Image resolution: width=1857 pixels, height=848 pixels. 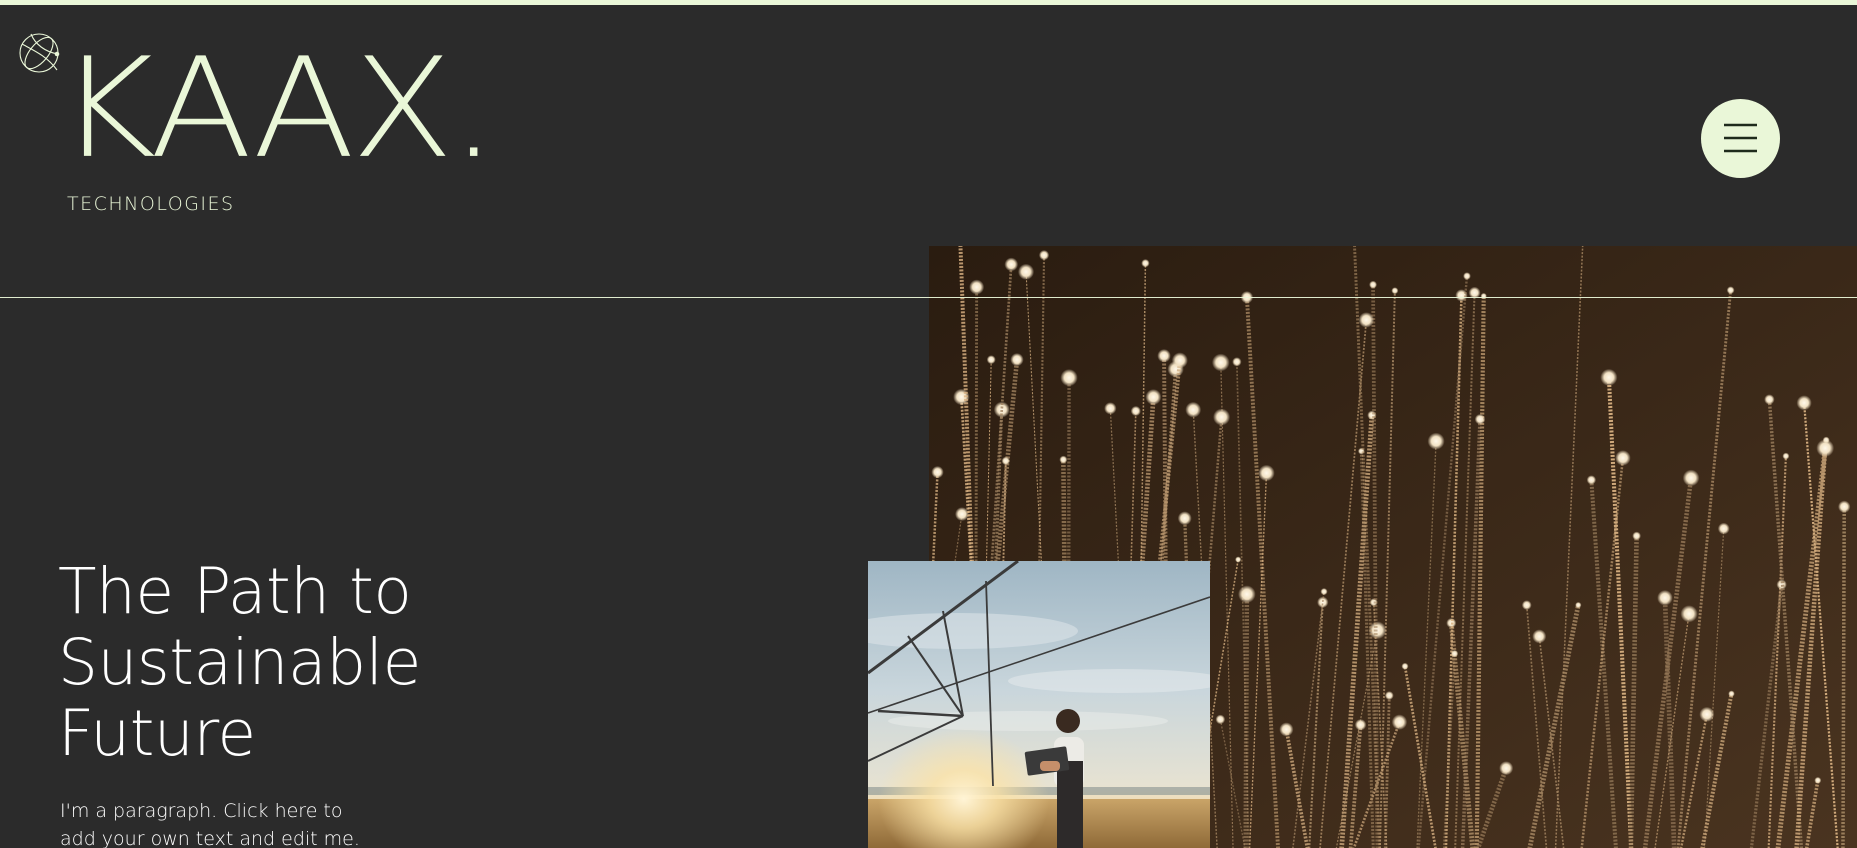 What do you see at coordinates (1039, 704) in the screenshot?
I see `farmer-with-tablet-field-image` at bounding box center [1039, 704].